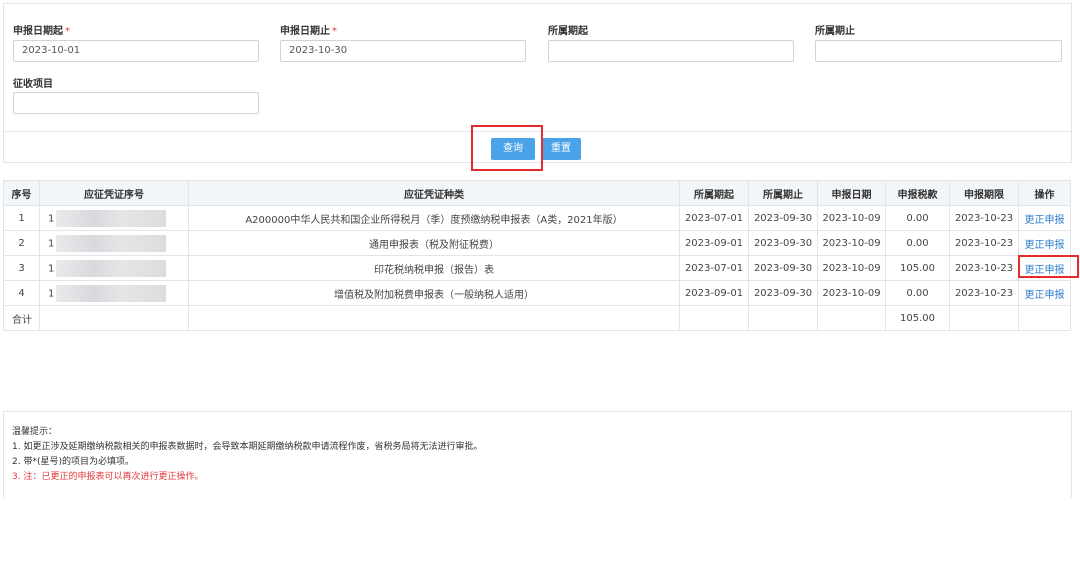 Image resolution: width=1080 pixels, height=569 pixels. Describe the element at coordinates (21, 293) in the screenshot. I see `row-index: 4` at that location.